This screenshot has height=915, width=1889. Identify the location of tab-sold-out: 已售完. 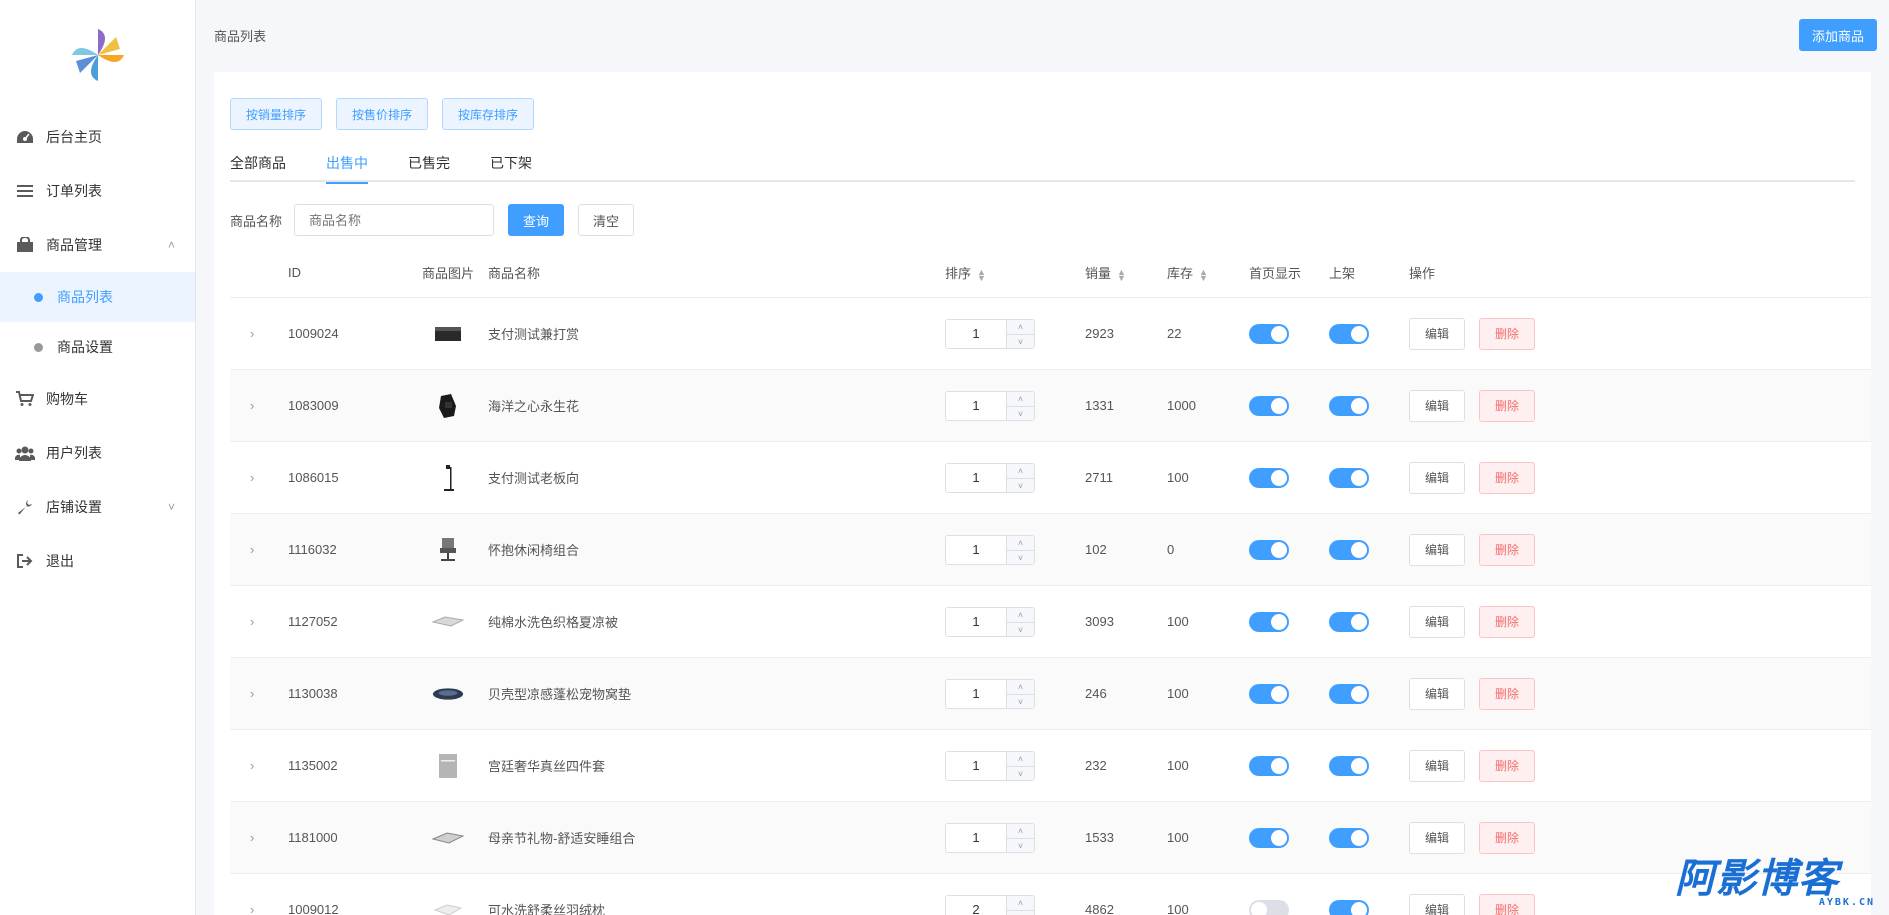
(429, 167).